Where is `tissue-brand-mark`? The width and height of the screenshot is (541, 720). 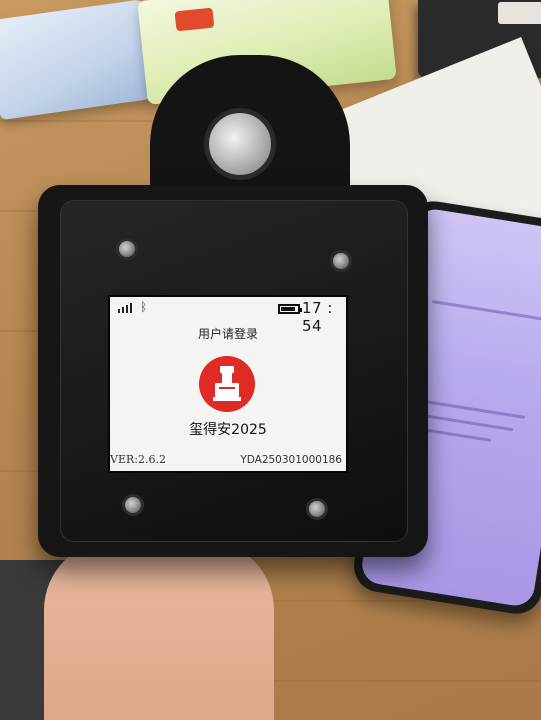 tissue-brand-mark is located at coordinates (194, 19).